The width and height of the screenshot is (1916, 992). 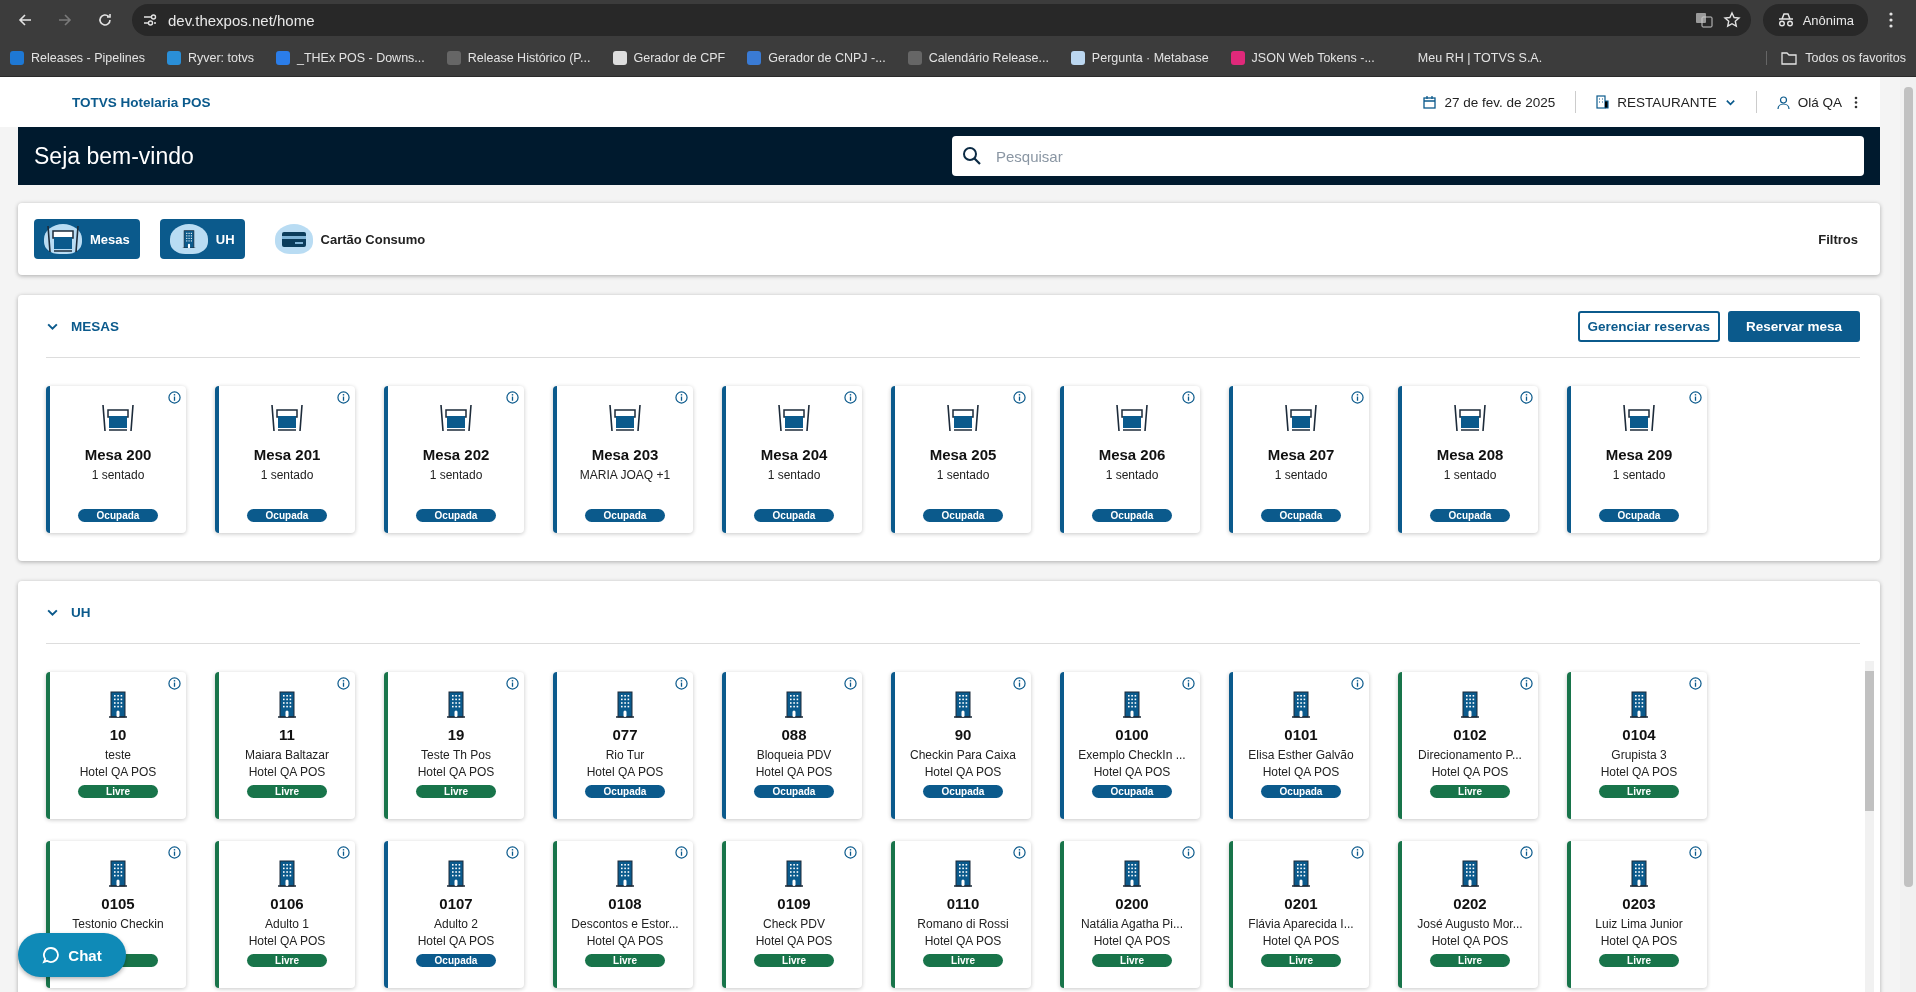 I want to click on outlet-selector: RESTAURANTE, so click(x=1666, y=102).